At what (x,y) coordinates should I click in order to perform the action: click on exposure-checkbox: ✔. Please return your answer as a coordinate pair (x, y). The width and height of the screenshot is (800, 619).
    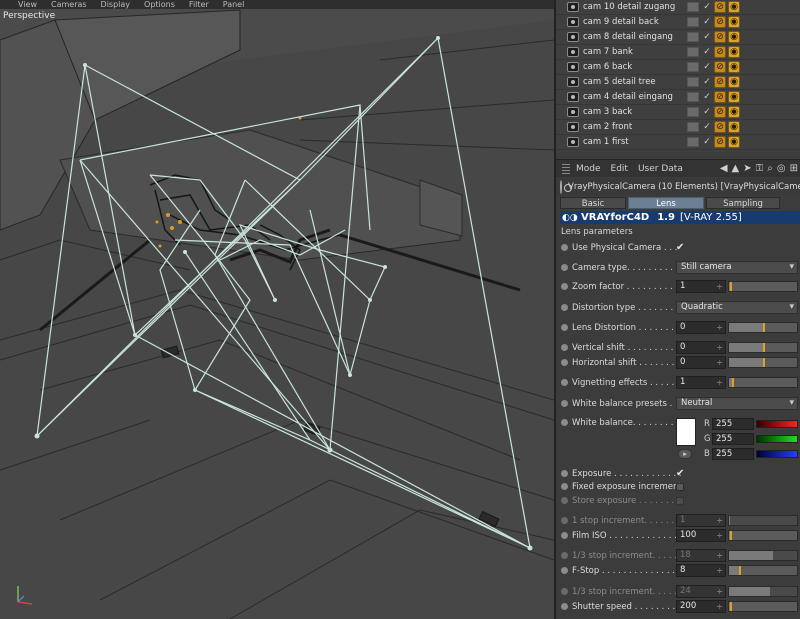
    Looking at the image, I should click on (681, 473).